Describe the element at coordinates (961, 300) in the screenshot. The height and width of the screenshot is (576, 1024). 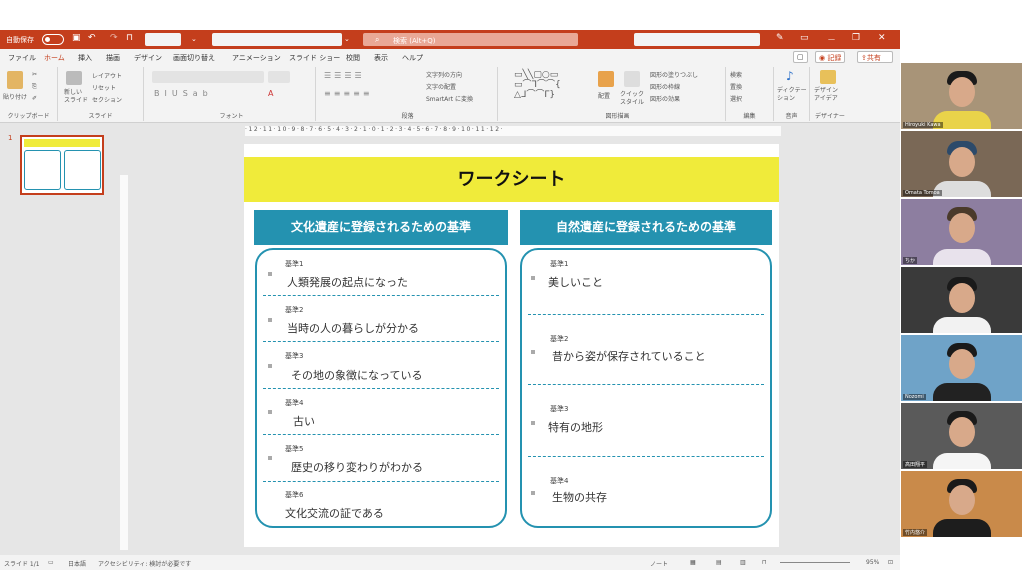
I see `participant-tile` at that location.